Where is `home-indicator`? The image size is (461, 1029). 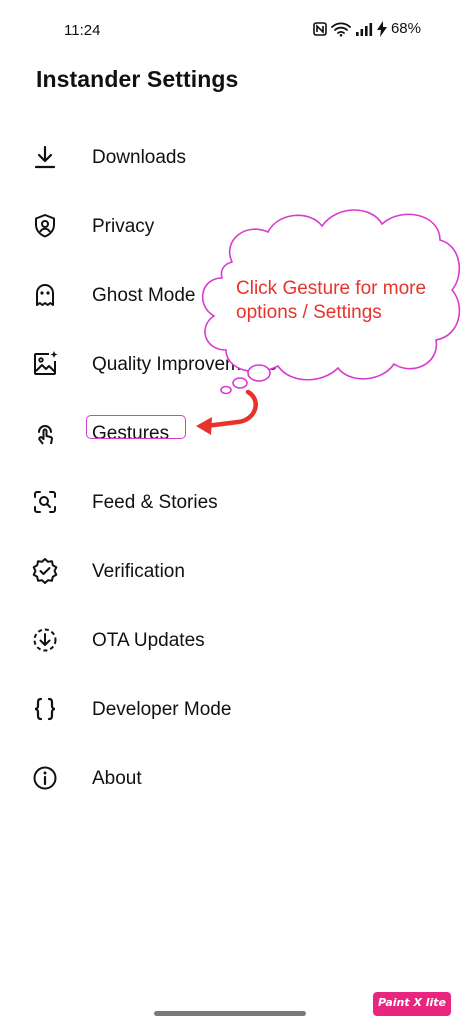 home-indicator is located at coordinates (230, 1013).